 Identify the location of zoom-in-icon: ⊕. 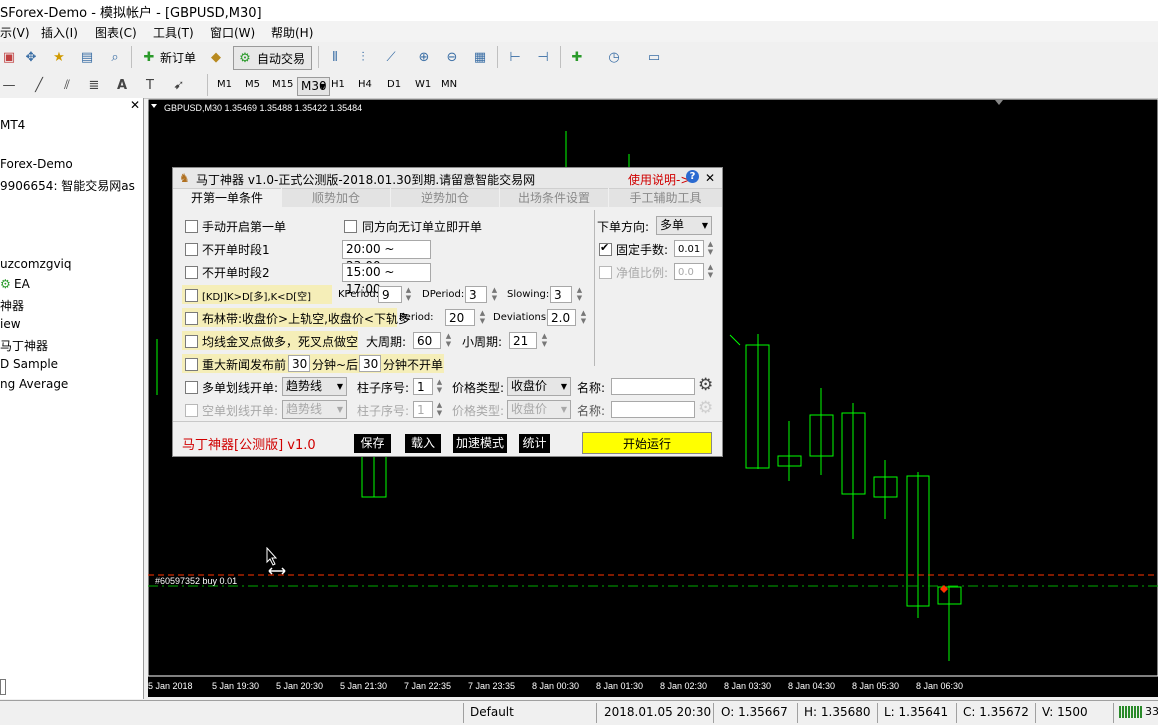
(424, 57).